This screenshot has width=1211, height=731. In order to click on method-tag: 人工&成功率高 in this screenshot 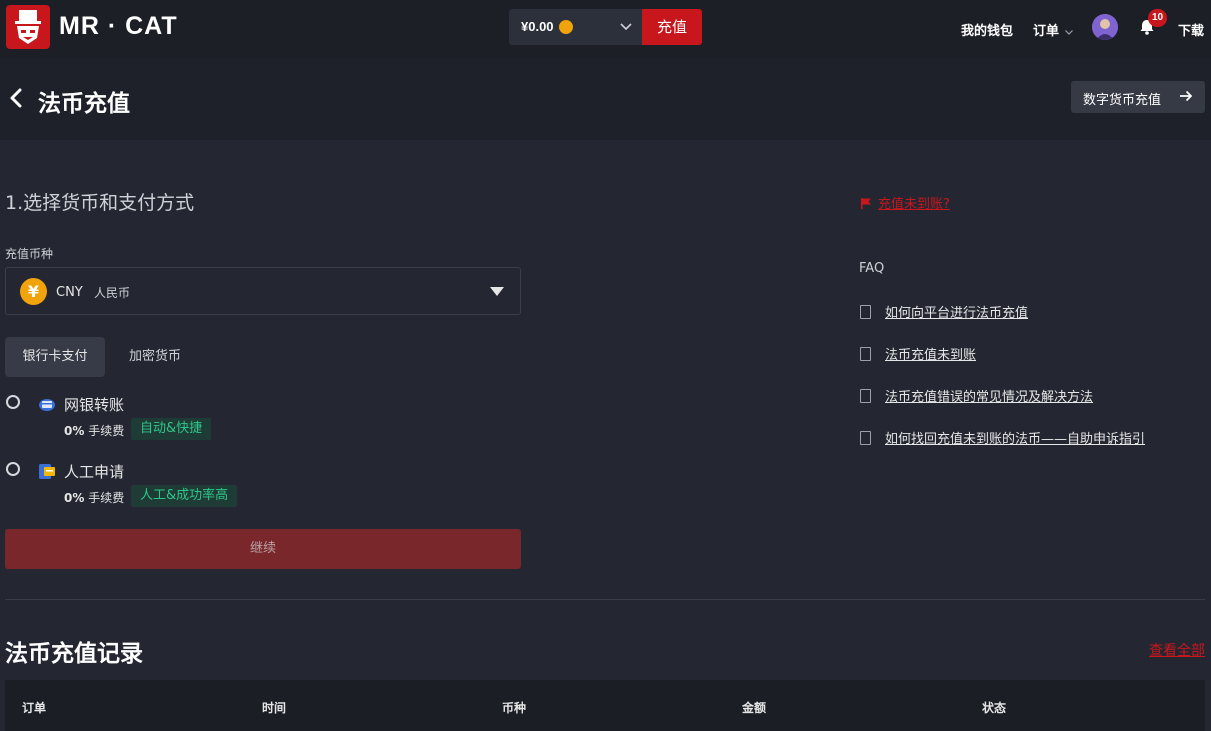, I will do `click(184, 496)`.